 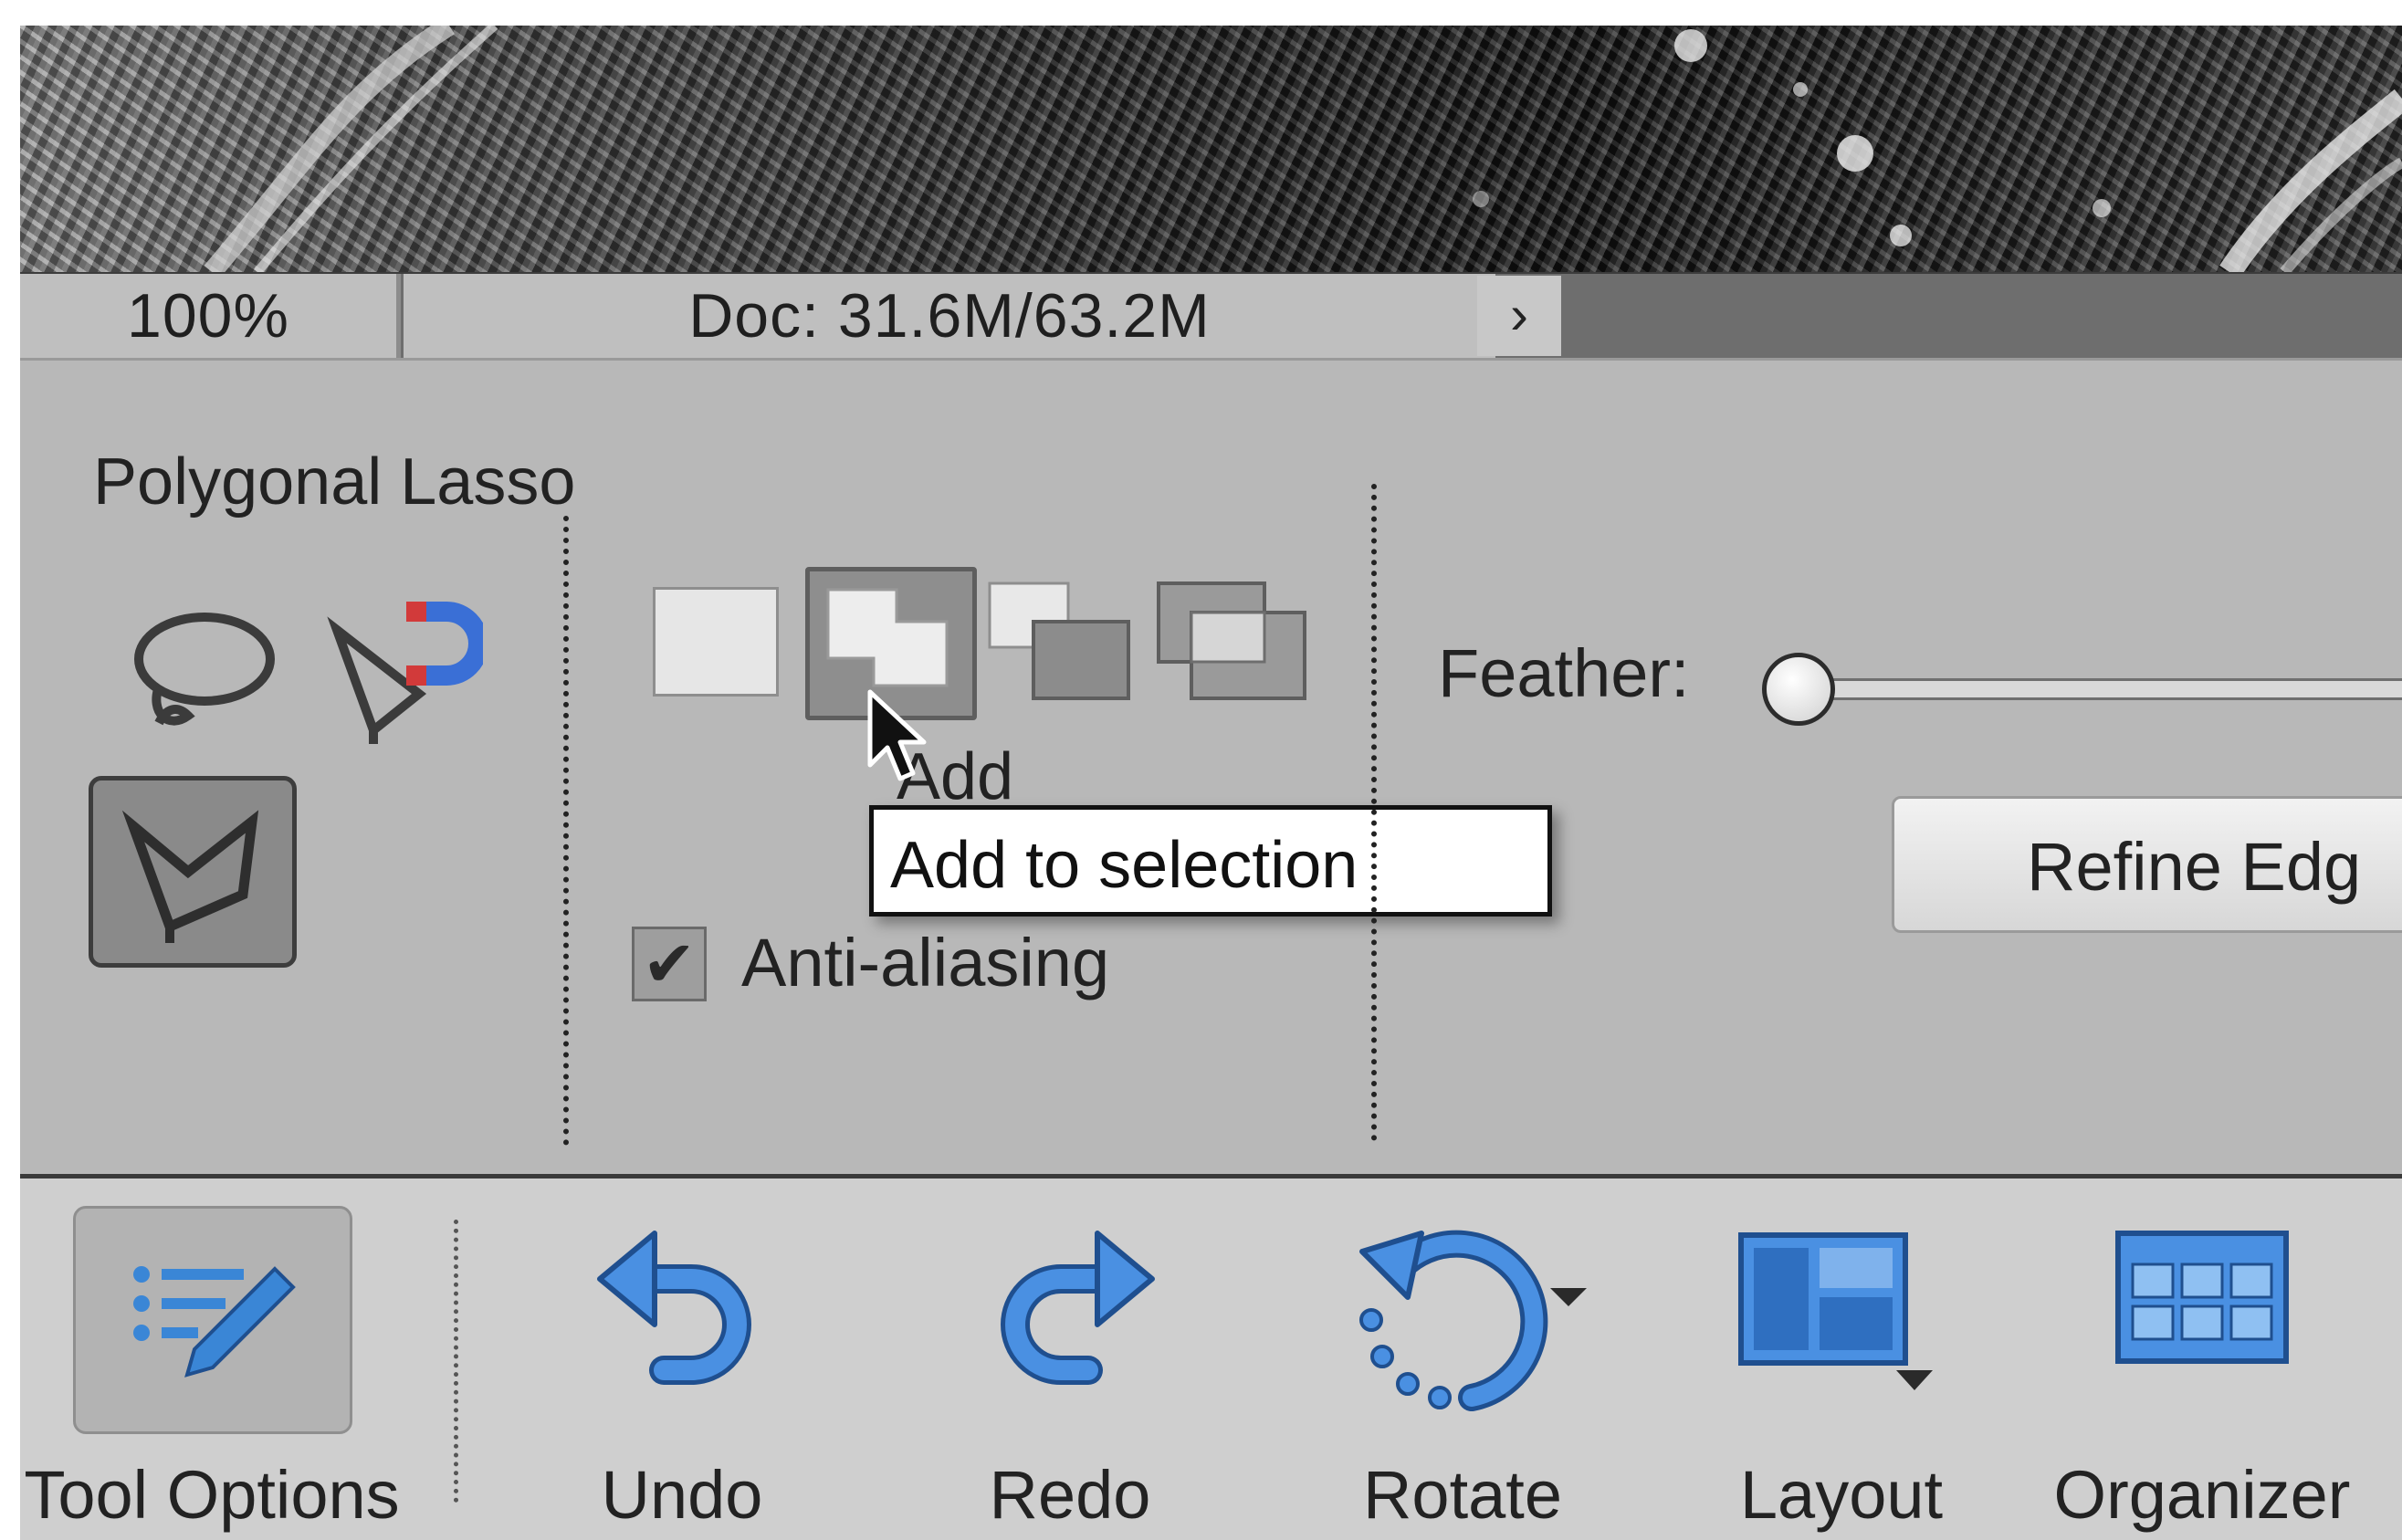 What do you see at coordinates (1842, 1495) in the screenshot?
I see `layout-label: Layout` at bounding box center [1842, 1495].